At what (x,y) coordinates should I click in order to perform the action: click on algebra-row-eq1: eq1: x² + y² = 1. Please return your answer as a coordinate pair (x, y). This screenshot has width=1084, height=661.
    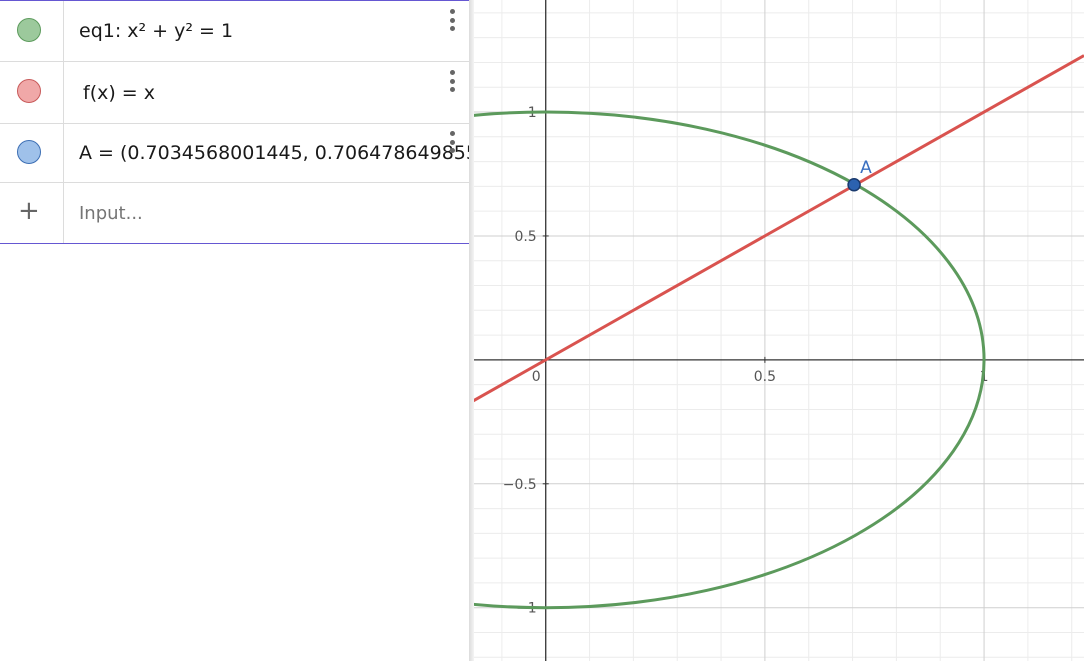
    Looking at the image, I should click on (234, 31).